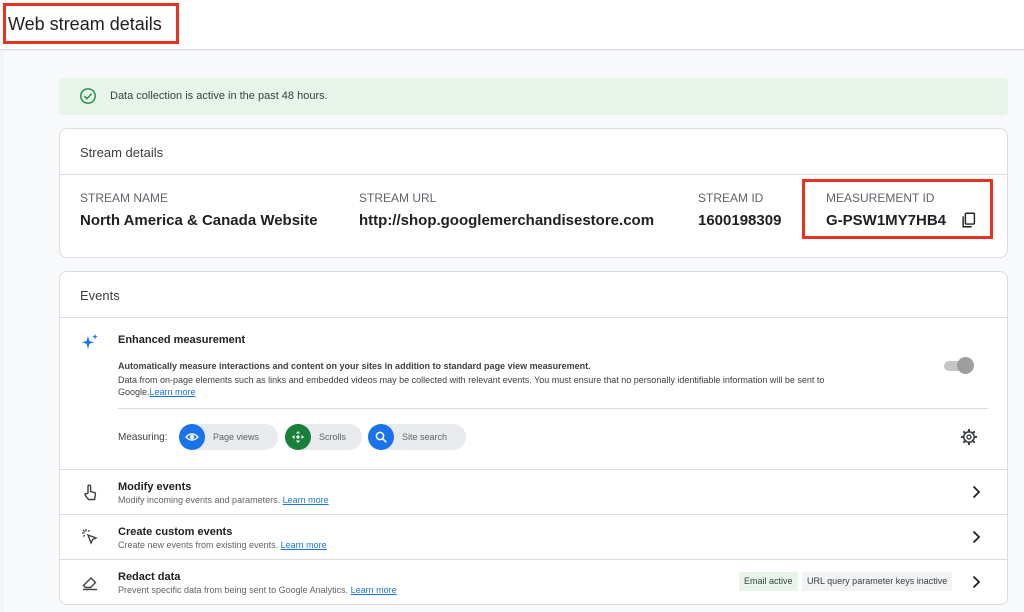  Describe the element at coordinates (143, 437) in the screenshot. I see `measuring-label: Measuring:` at that location.